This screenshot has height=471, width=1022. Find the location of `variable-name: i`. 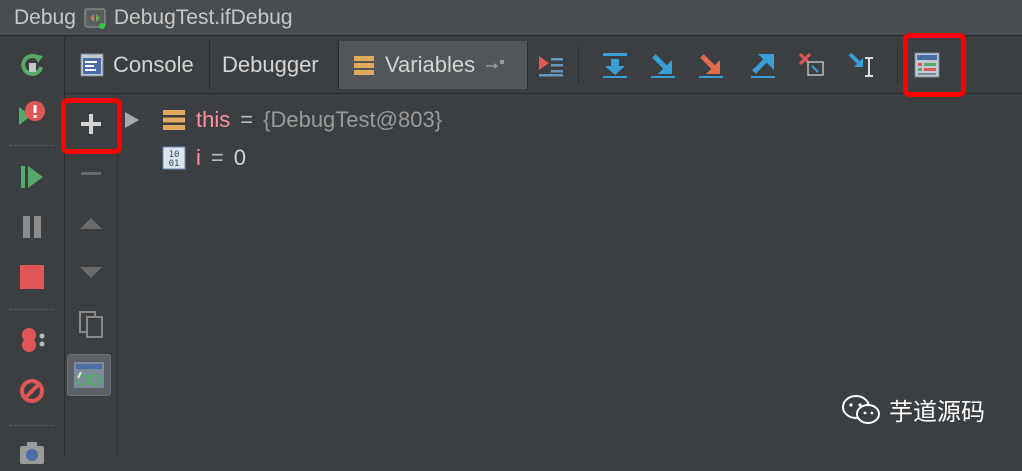

variable-name: i is located at coordinates (198, 157).